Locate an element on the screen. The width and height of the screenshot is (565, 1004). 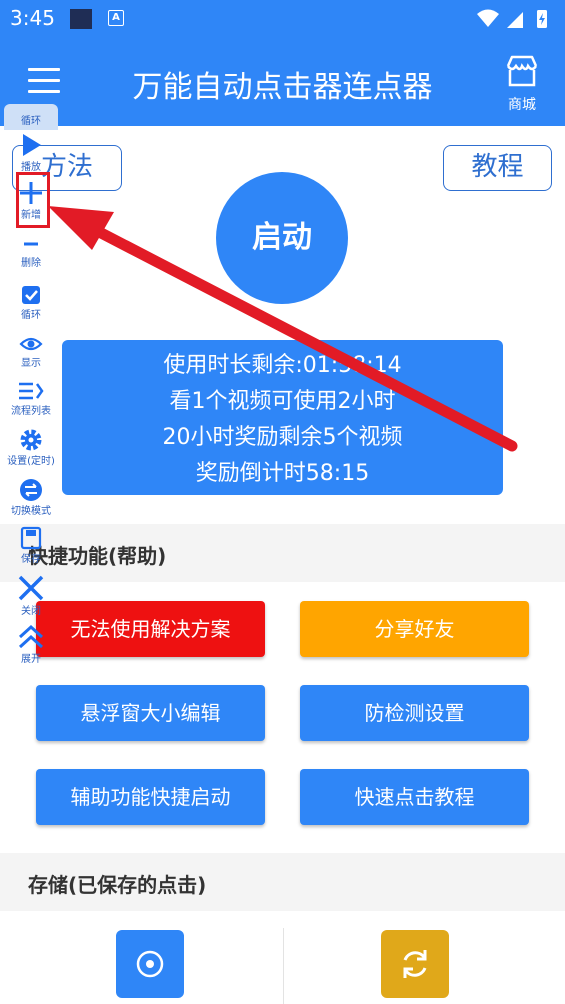
toolbar-settings: 设置(定时) is located at coordinates (31, 448).